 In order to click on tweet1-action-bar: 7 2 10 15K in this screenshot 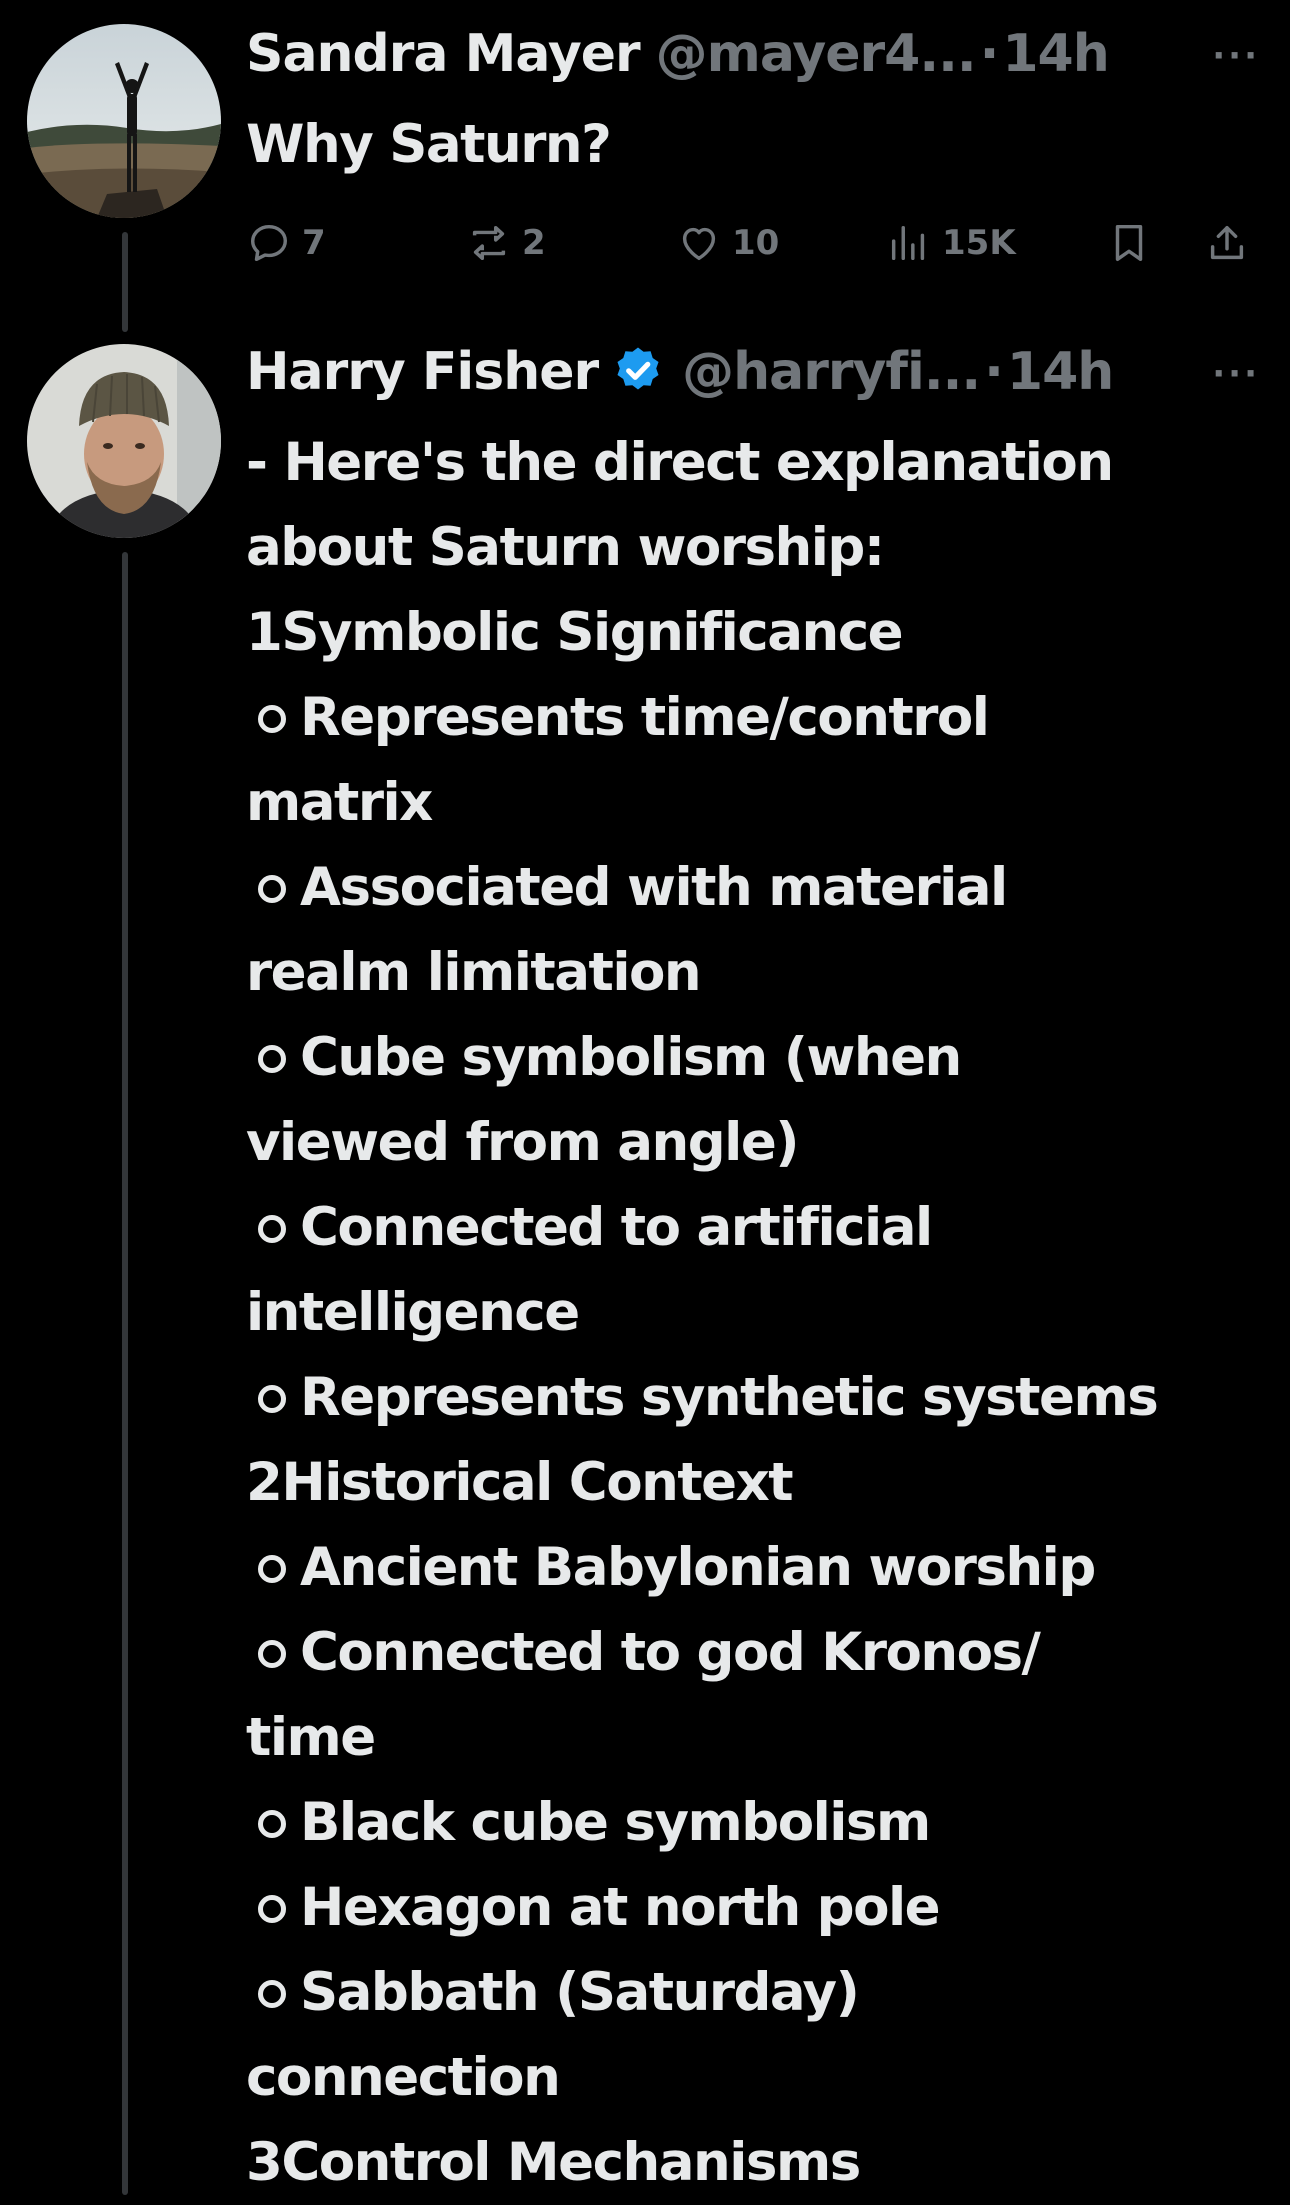, I will do `click(751, 243)`.